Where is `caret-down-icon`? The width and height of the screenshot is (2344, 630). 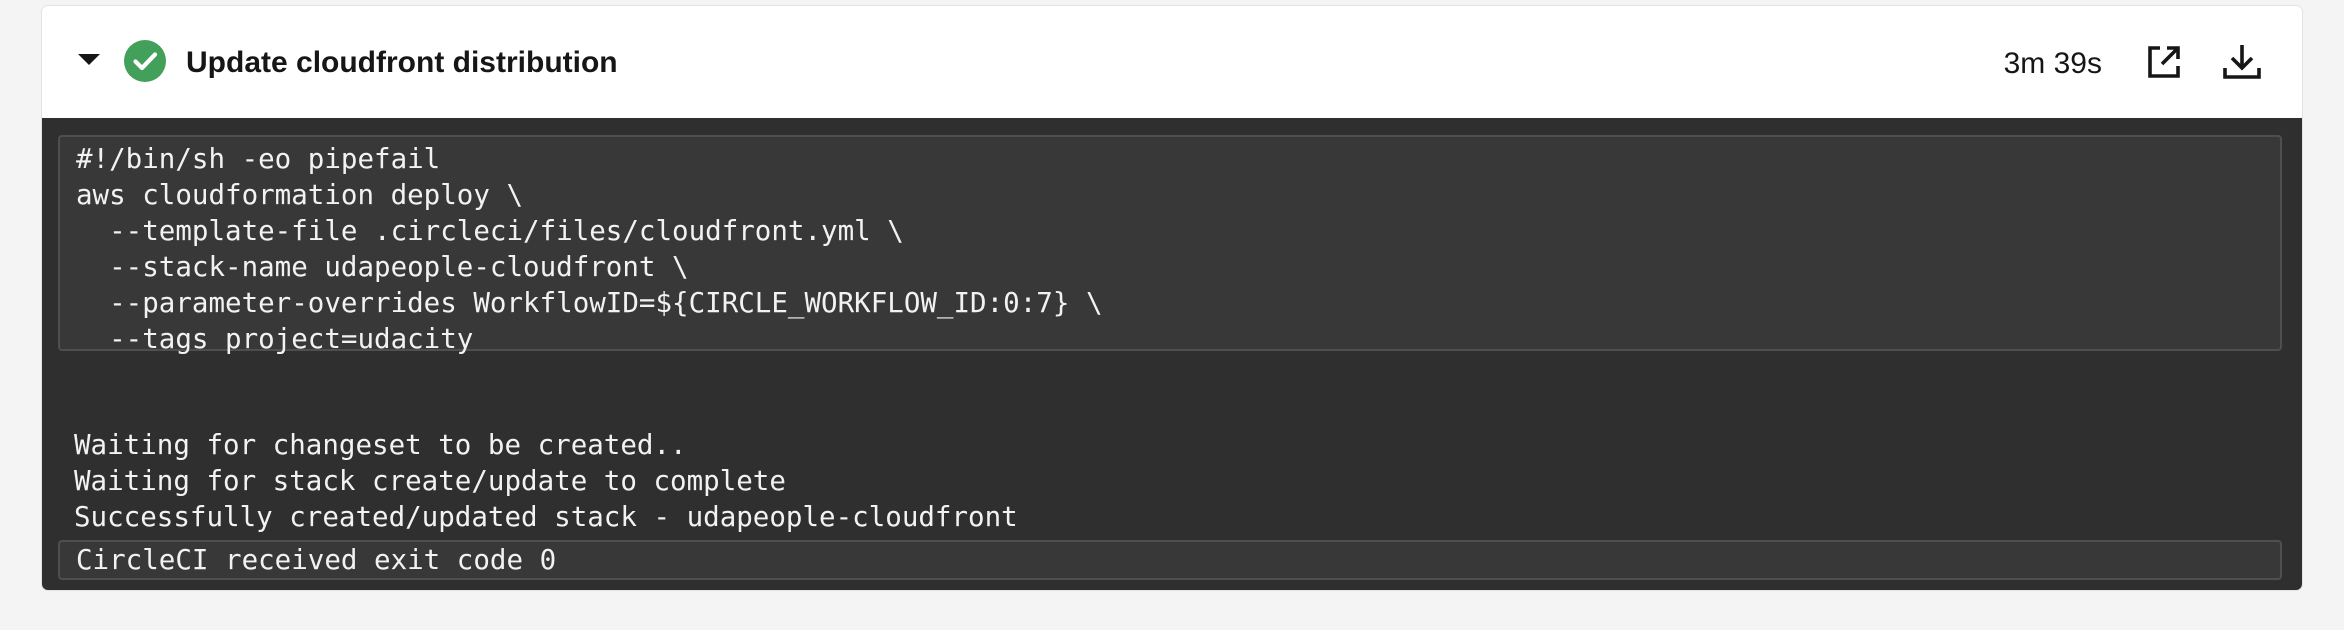 caret-down-icon is located at coordinates (89, 59).